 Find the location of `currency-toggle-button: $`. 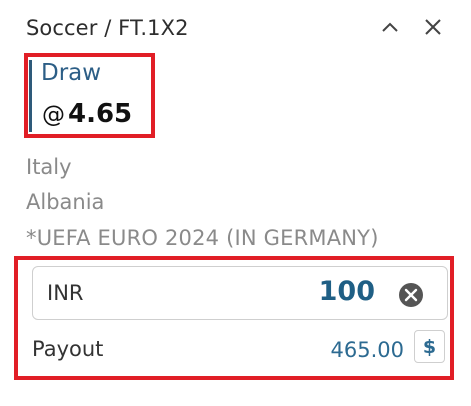

currency-toggle-button: $ is located at coordinates (429, 346).